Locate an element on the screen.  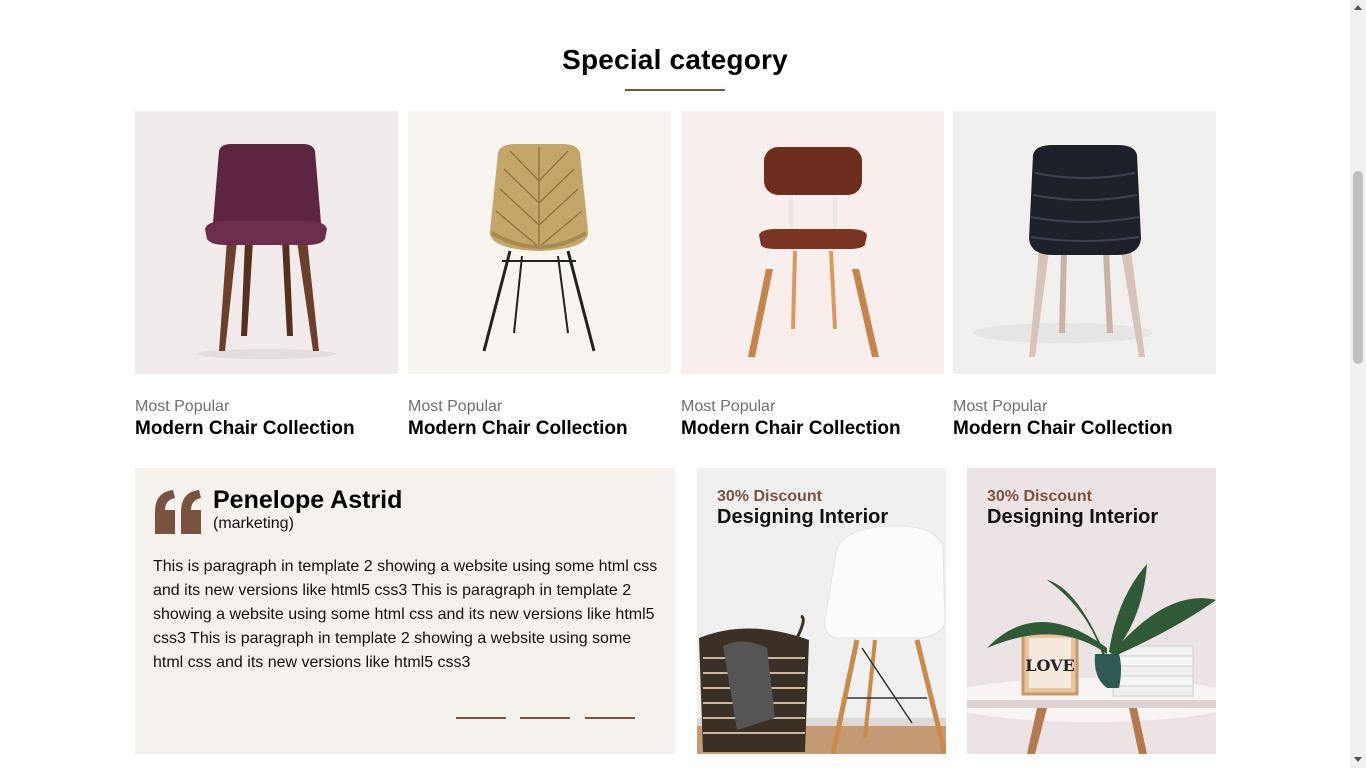
scroll-up-arrow-icon is located at coordinates (1358, 7).